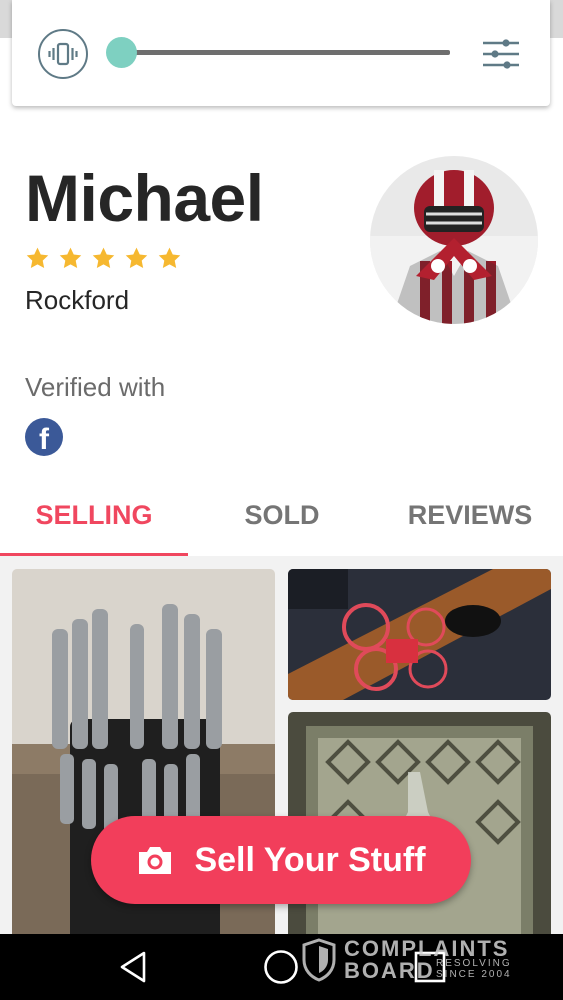  Describe the element at coordinates (454, 240) in the screenshot. I see `avatar` at that location.